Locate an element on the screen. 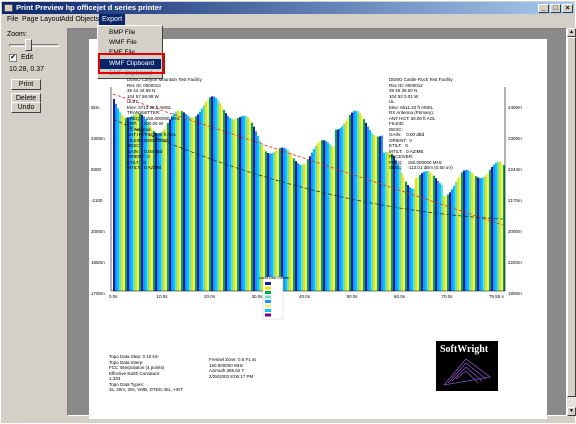 Image resolution: width=576 pixels, height=424 pixels. scroll-down-icon: ▼ is located at coordinates (571, 411).